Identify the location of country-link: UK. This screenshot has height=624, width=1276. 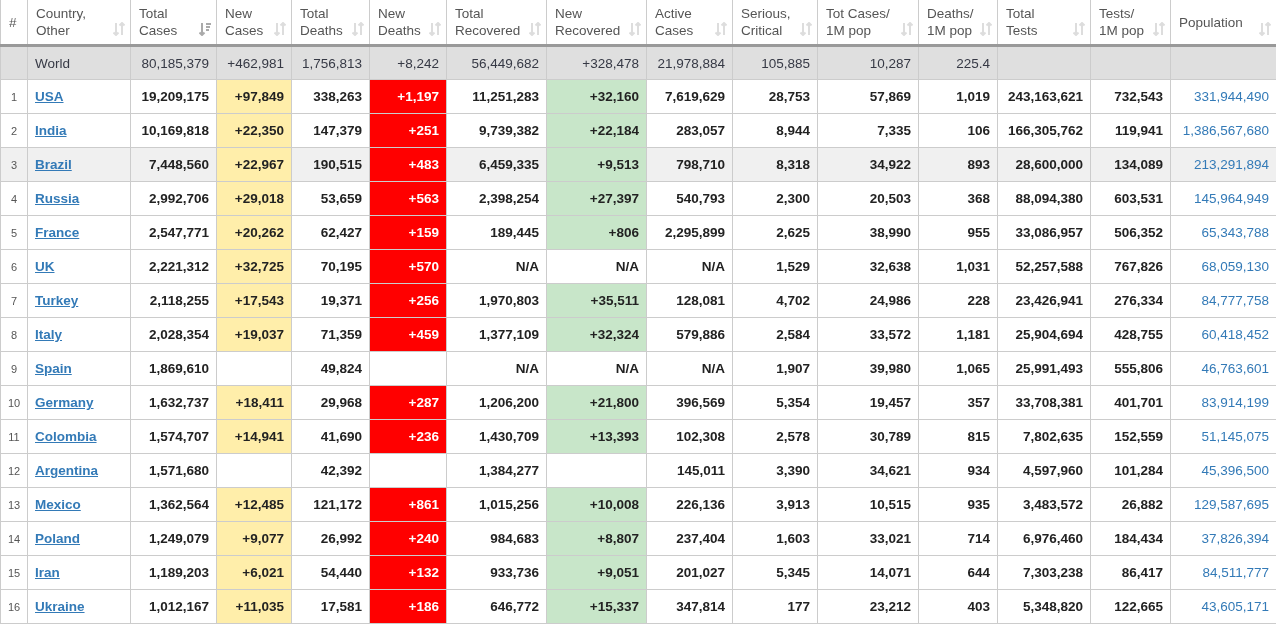
(45, 266).